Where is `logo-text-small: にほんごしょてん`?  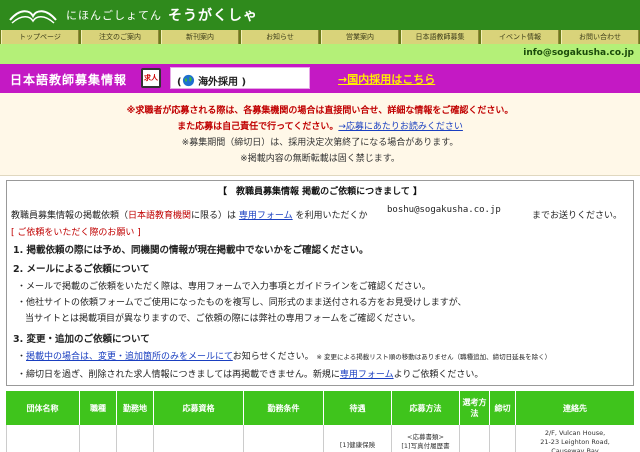
logo-text-small: にほんごしょてん is located at coordinates (114, 15).